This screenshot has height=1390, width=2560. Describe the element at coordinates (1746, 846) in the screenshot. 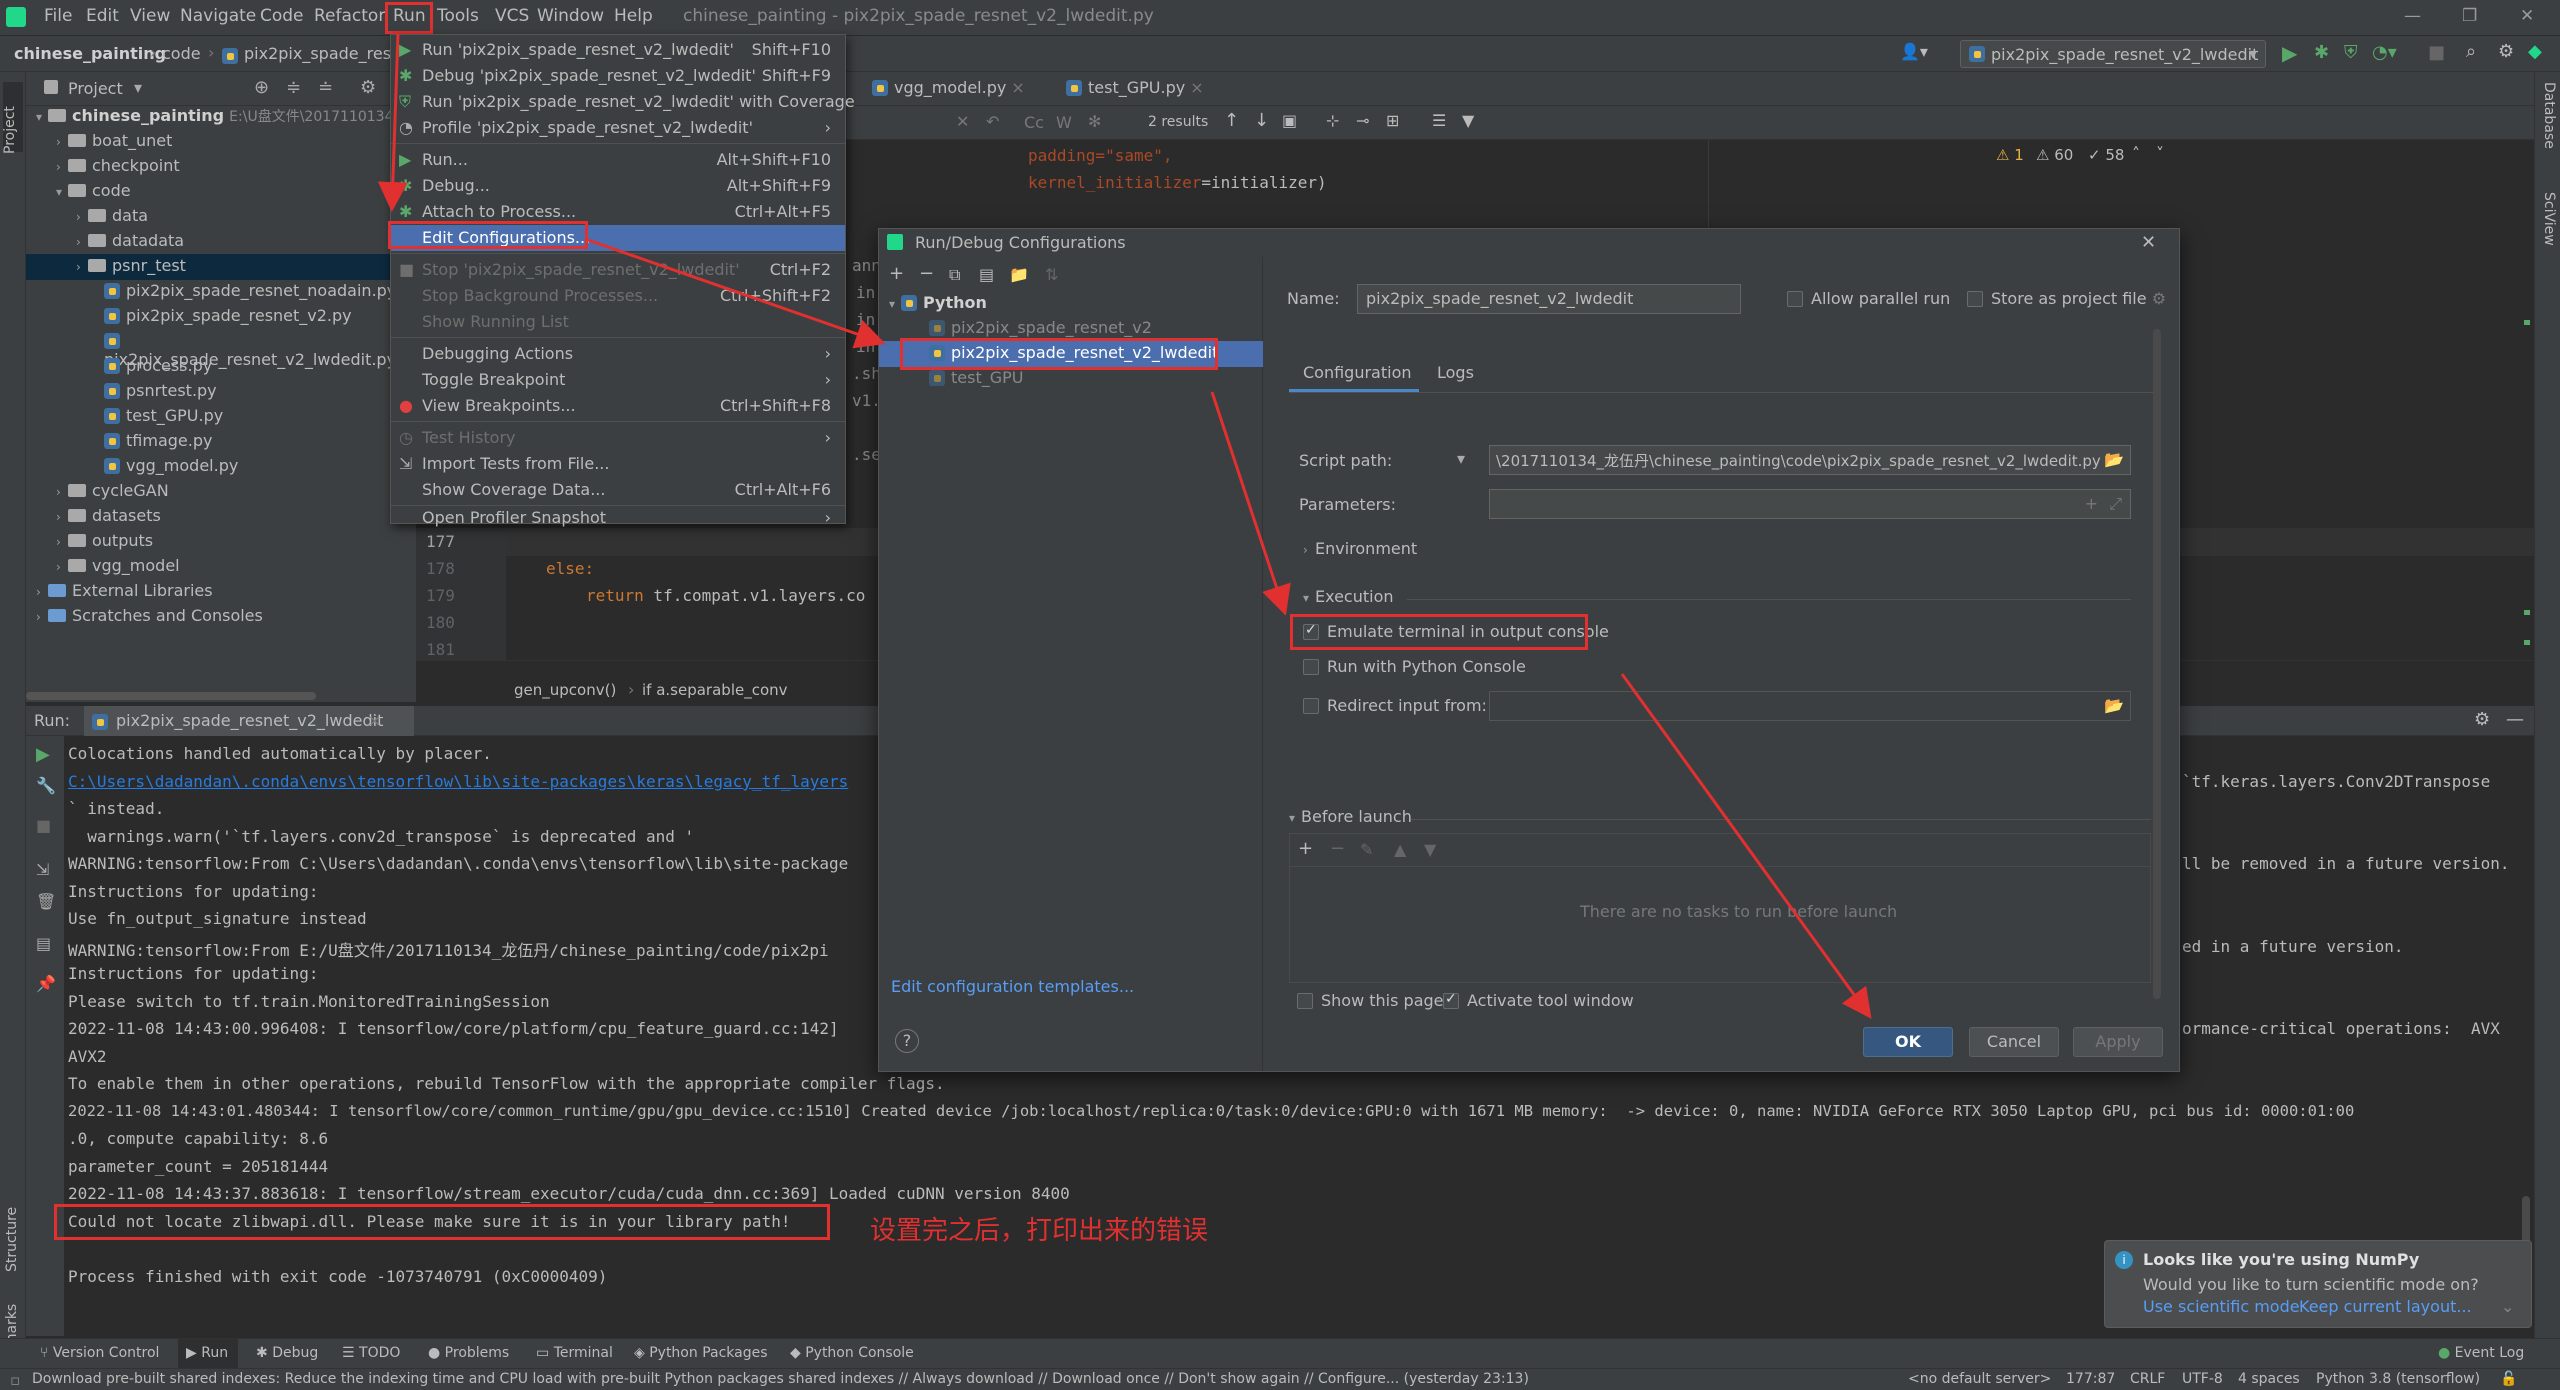

I see `arrow-emulate-to-ok` at that location.